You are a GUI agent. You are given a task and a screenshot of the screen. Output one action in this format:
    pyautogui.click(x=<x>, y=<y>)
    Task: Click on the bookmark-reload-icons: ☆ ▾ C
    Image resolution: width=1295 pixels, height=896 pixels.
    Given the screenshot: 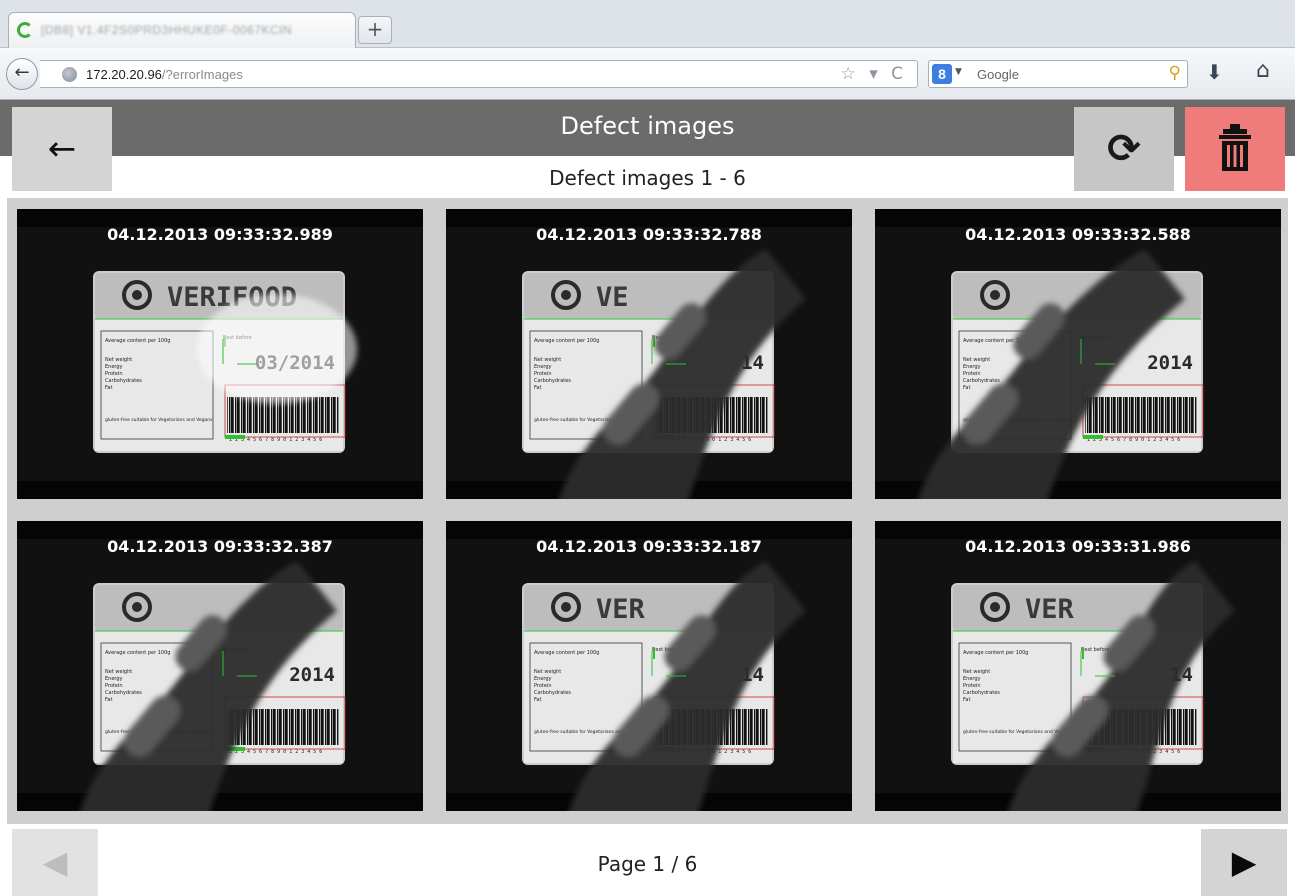 What is the action you would take?
    pyautogui.click(x=874, y=74)
    